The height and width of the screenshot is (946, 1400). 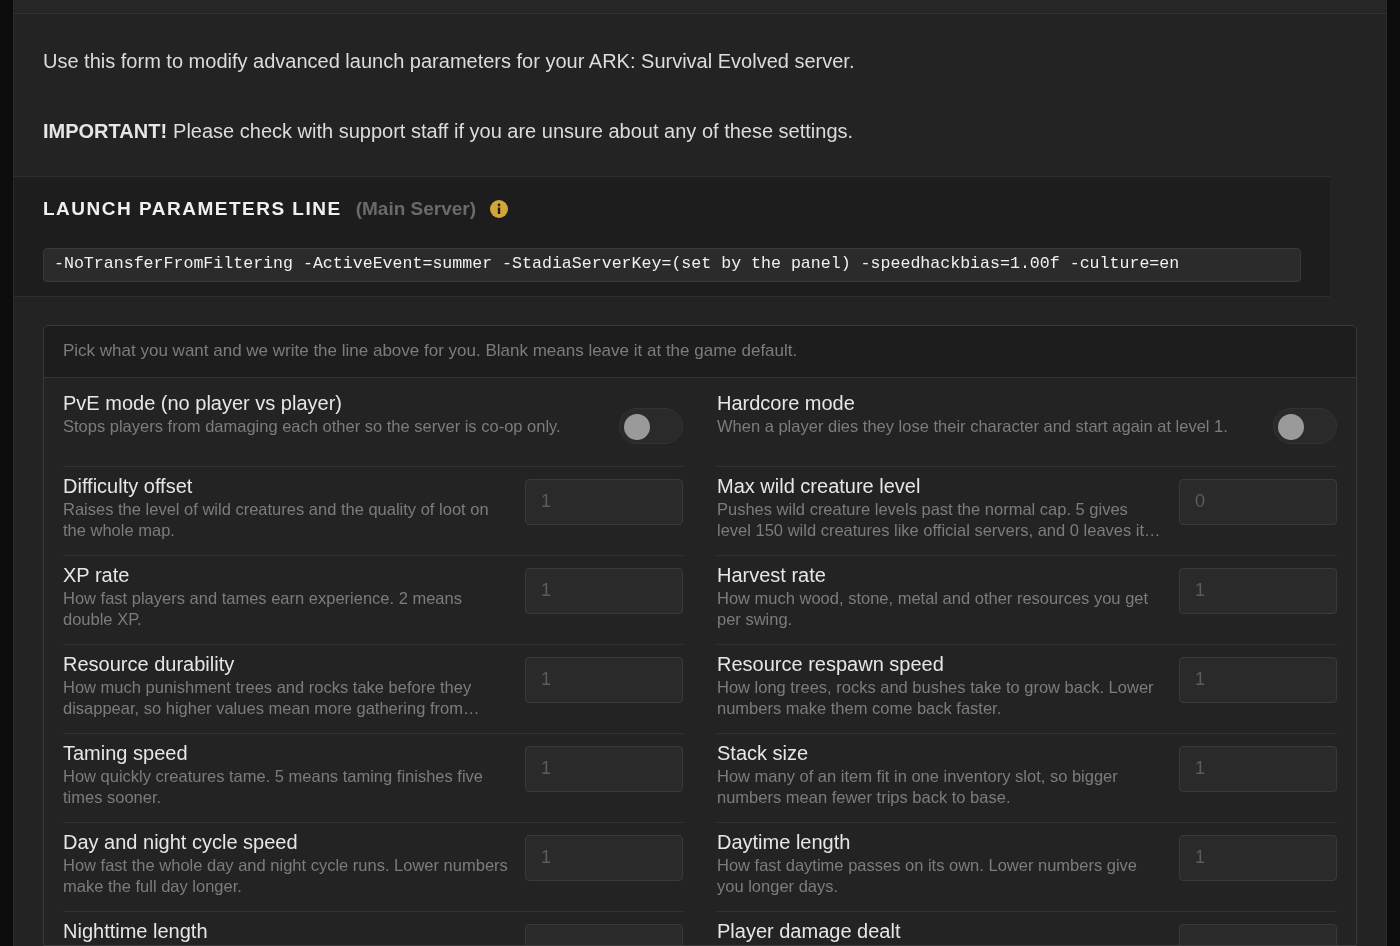 I want to click on setting-label: Resource respawn speed, so click(x=831, y=664).